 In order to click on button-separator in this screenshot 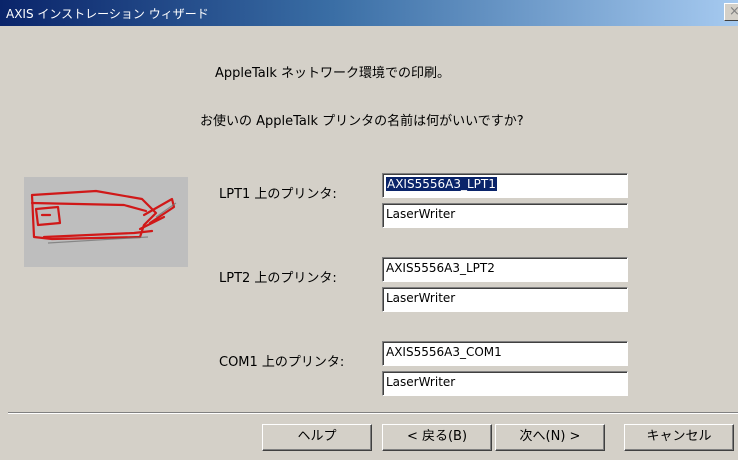, I will do `click(373, 413)`.